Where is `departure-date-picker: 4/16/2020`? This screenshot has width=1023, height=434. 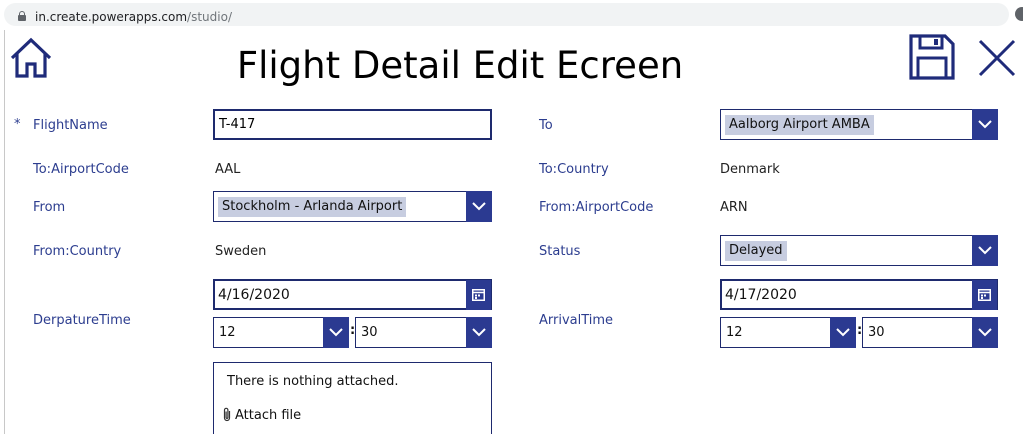 departure-date-picker: 4/16/2020 is located at coordinates (352, 294).